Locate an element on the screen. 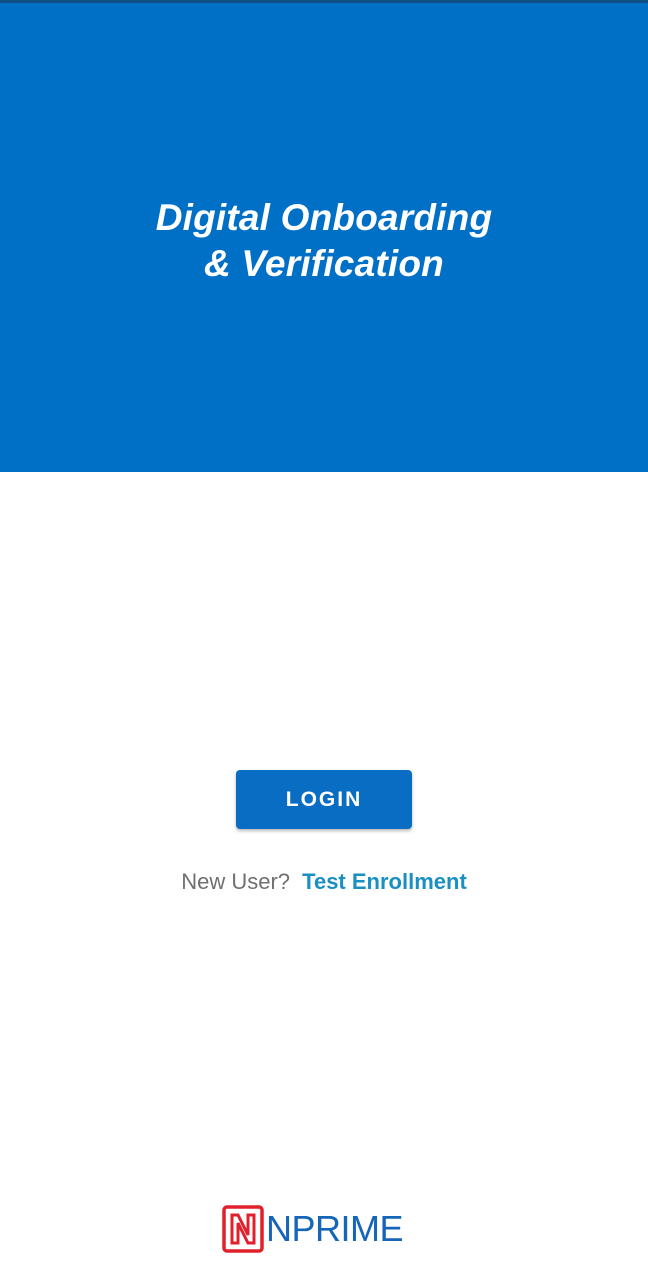 The image size is (648, 1280). hero-title: Digital Onboarding & Verification is located at coordinates (324, 241).